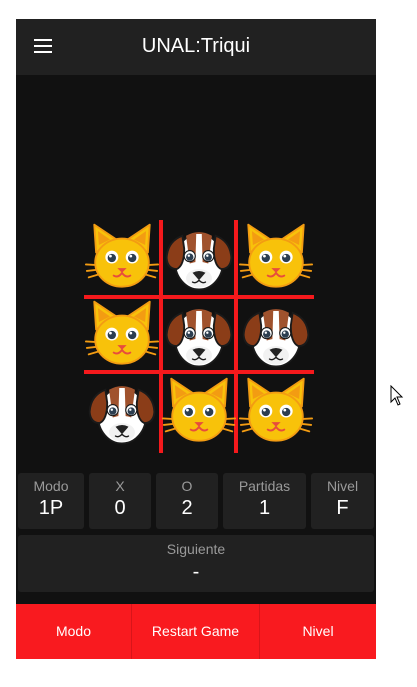 The width and height of the screenshot is (417, 687). What do you see at coordinates (318, 631) in the screenshot?
I see `level-button: Nivel` at bounding box center [318, 631].